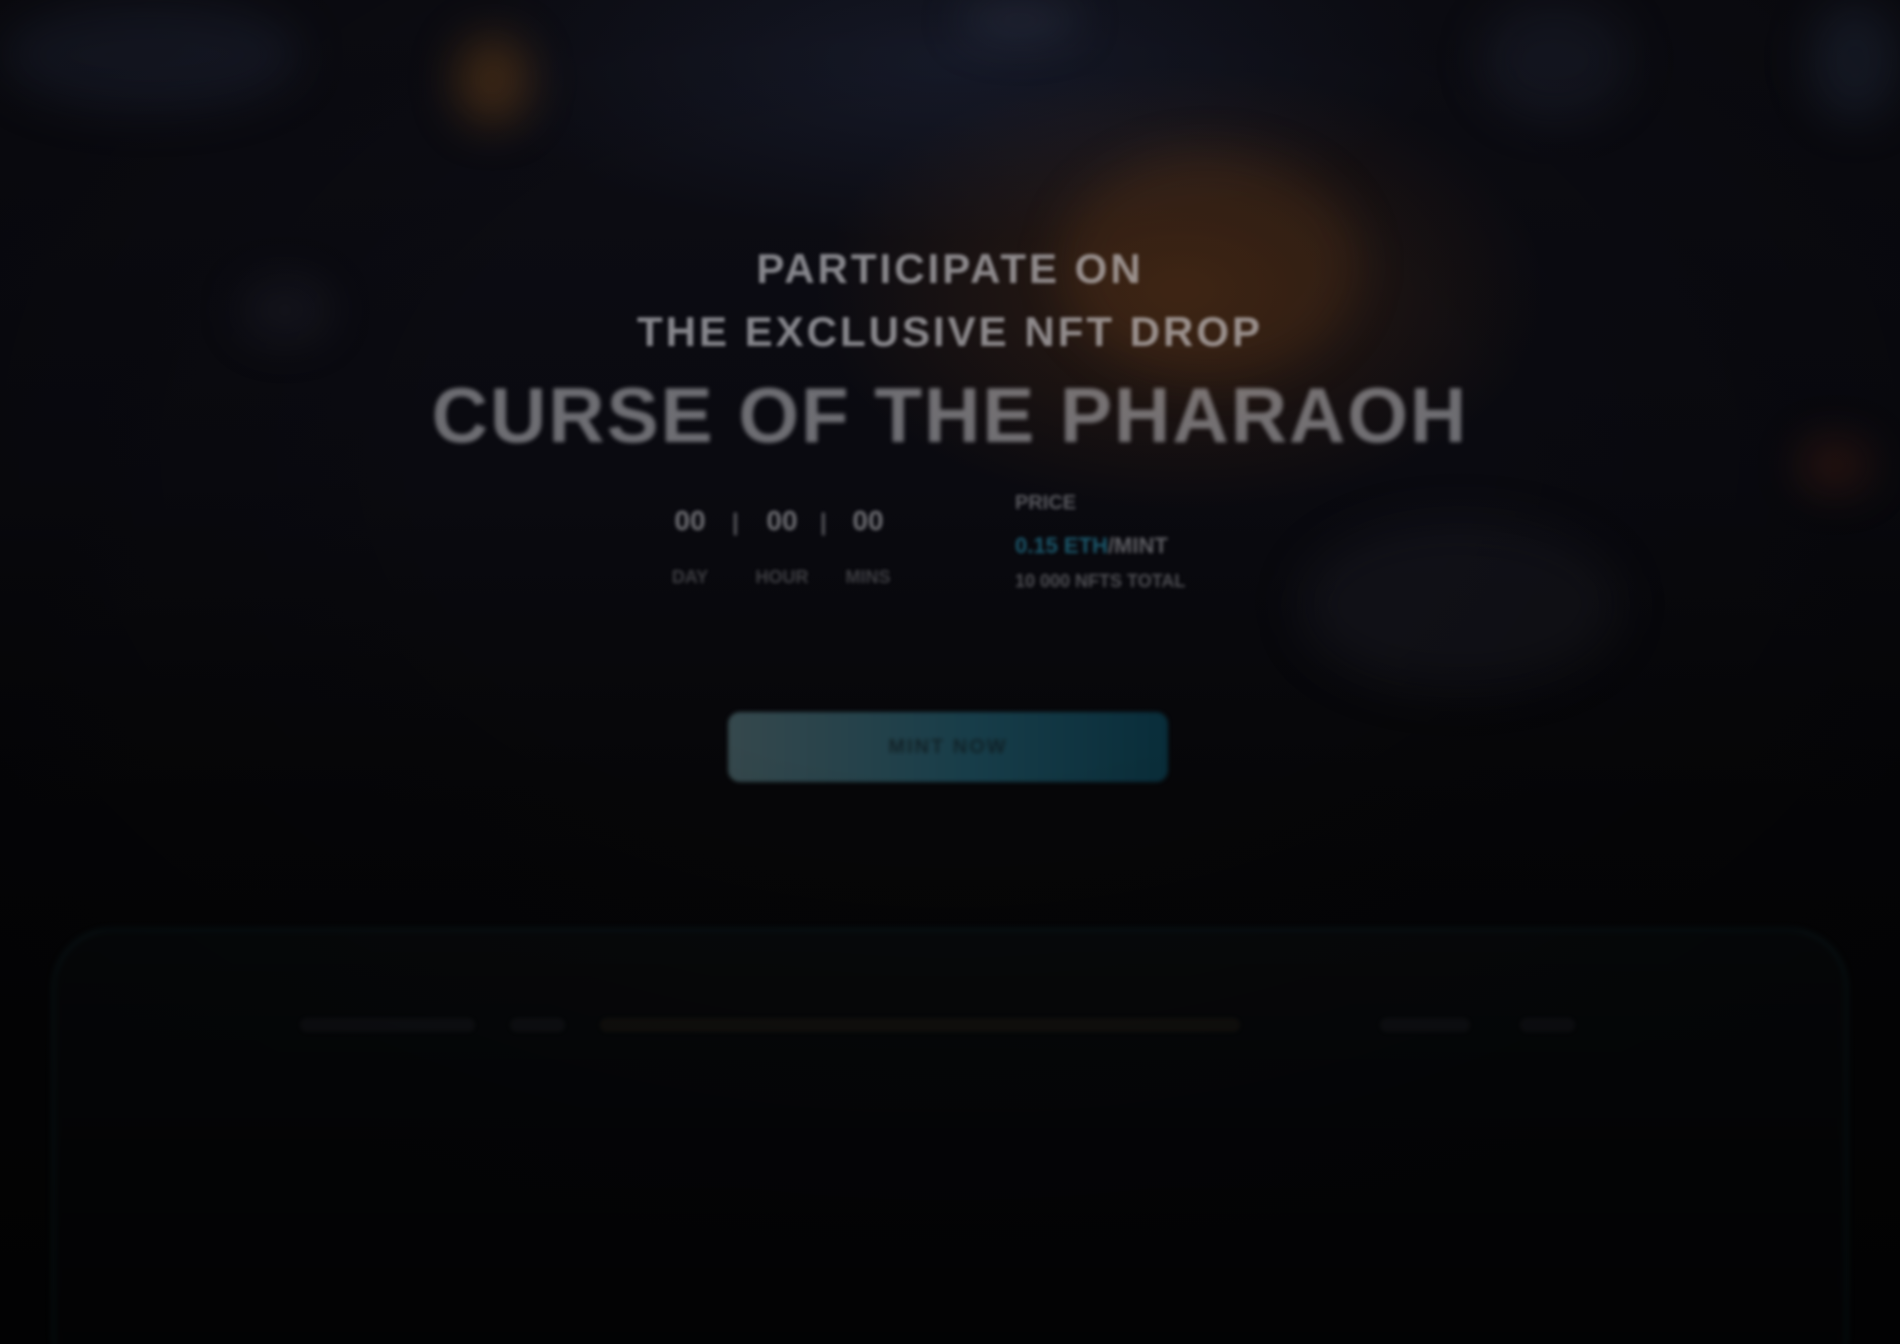 The height and width of the screenshot is (1344, 1900). Describe the element at coordinates (950, 268) in the screenshot. I see `hero-eyebrow-line-1: PARTICIPATE ON` at that location.